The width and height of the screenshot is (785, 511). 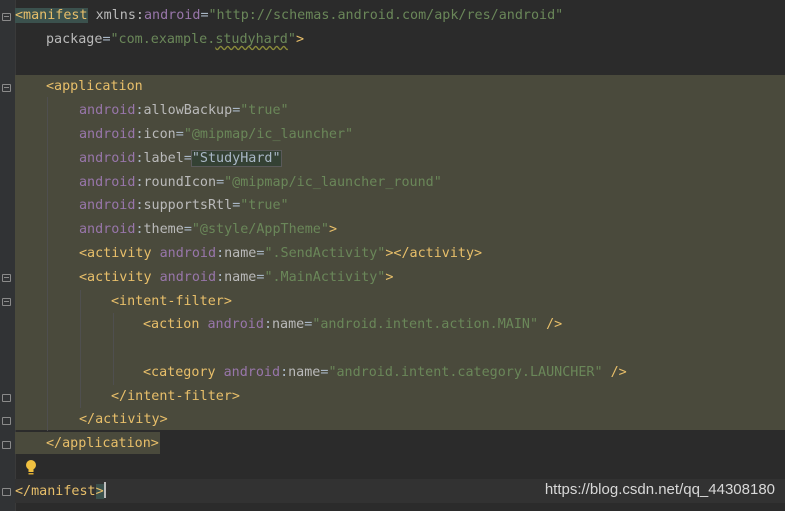 What do you see at coordinates (102, 443) in the screenshot?
I see `code-token: </application>` at bounding box center [102, 443].